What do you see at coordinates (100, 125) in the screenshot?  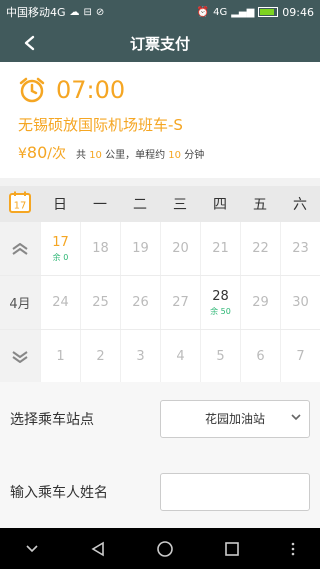 I see `route-name: 无锡硕放国际机场班车-S` at bounding box center [100, 125].